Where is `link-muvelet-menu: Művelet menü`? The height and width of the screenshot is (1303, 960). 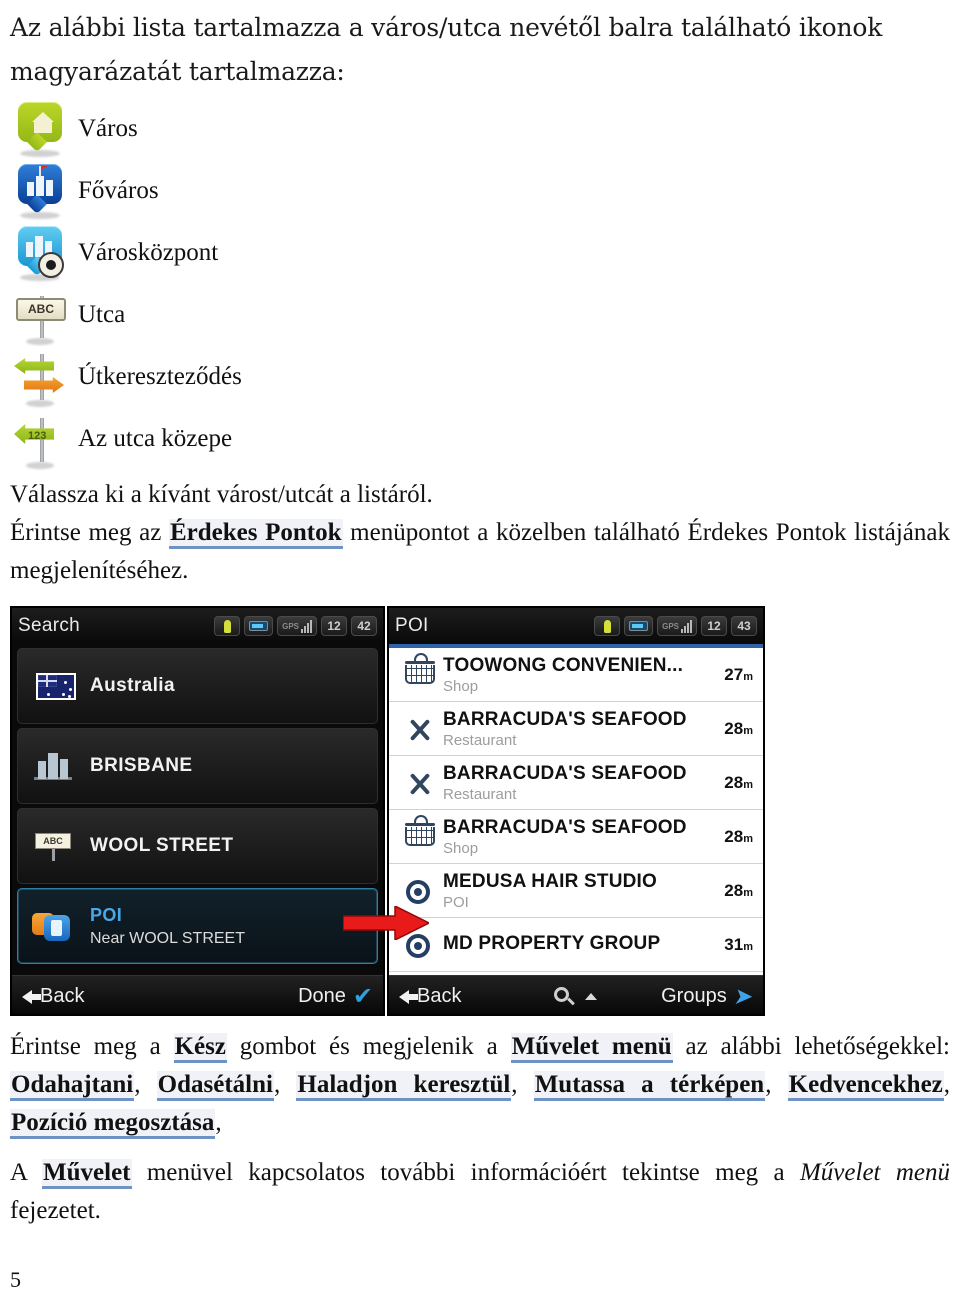 link-muvelet-menu: Művelet menü is located at coordinates (591, 1048).